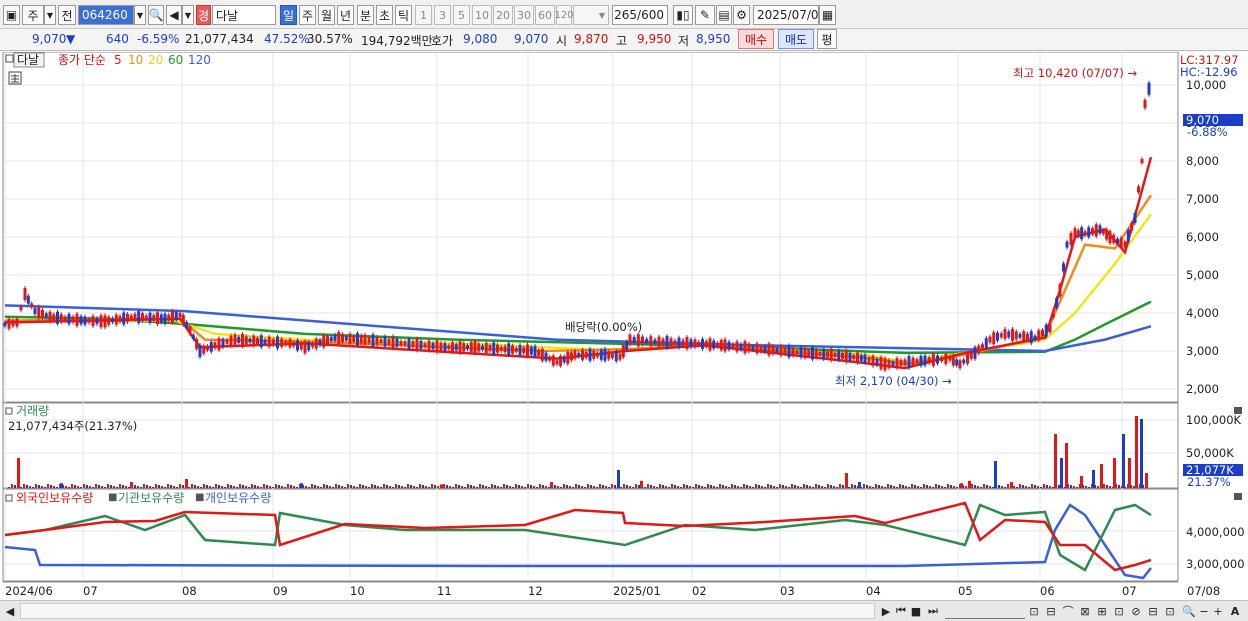 The image size is (1248, 621). What do you see at coordinates (155, 60) in the screenshot?
I see `ma-20-label: 20` at bounding box center [155, 60].